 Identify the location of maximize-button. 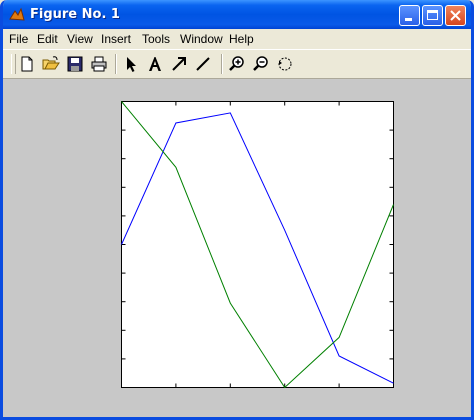
(432, 15).